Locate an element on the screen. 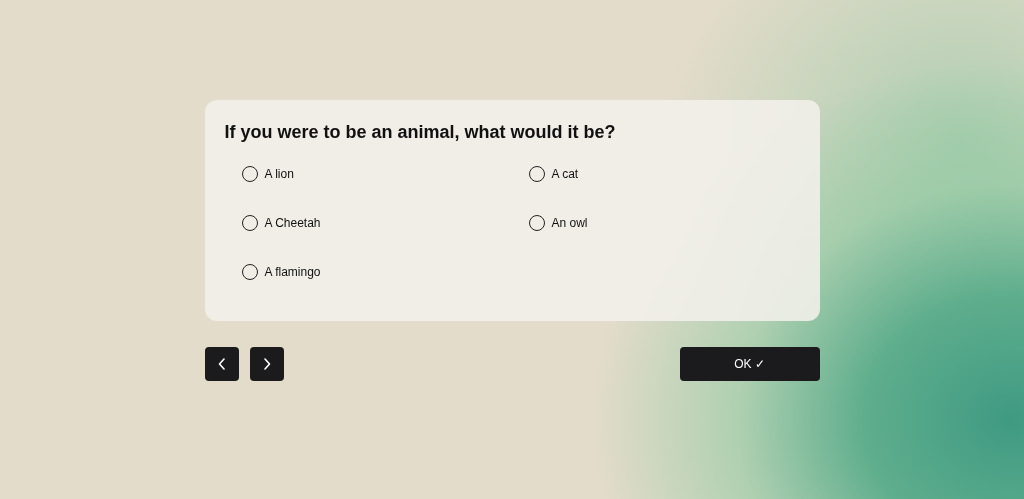 Image resolution: width=1024 pixels, height=499 pixels. answer-option: A Cheetah is located at coordinates (281, 223).